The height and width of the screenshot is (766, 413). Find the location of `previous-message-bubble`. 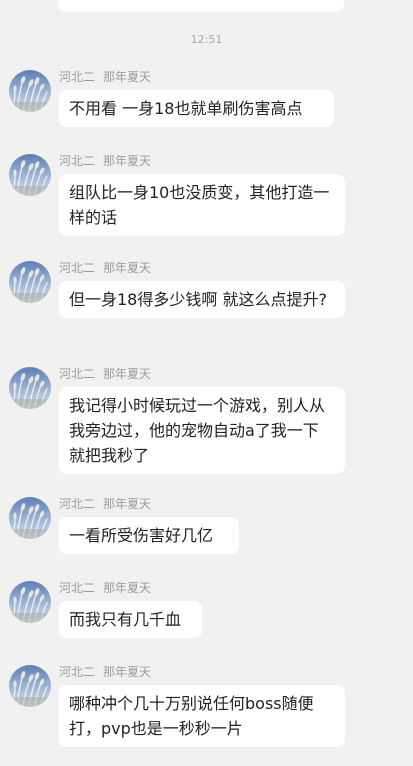

previous-message-bubble is located at coordinates (201, 6).